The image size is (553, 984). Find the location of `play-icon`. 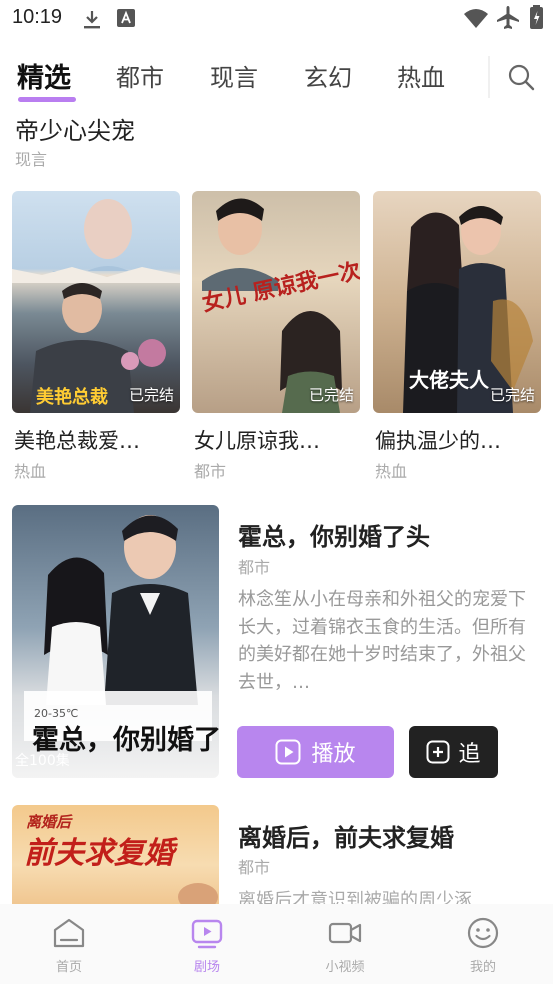

play-icon is located at coordinates (288, 752).